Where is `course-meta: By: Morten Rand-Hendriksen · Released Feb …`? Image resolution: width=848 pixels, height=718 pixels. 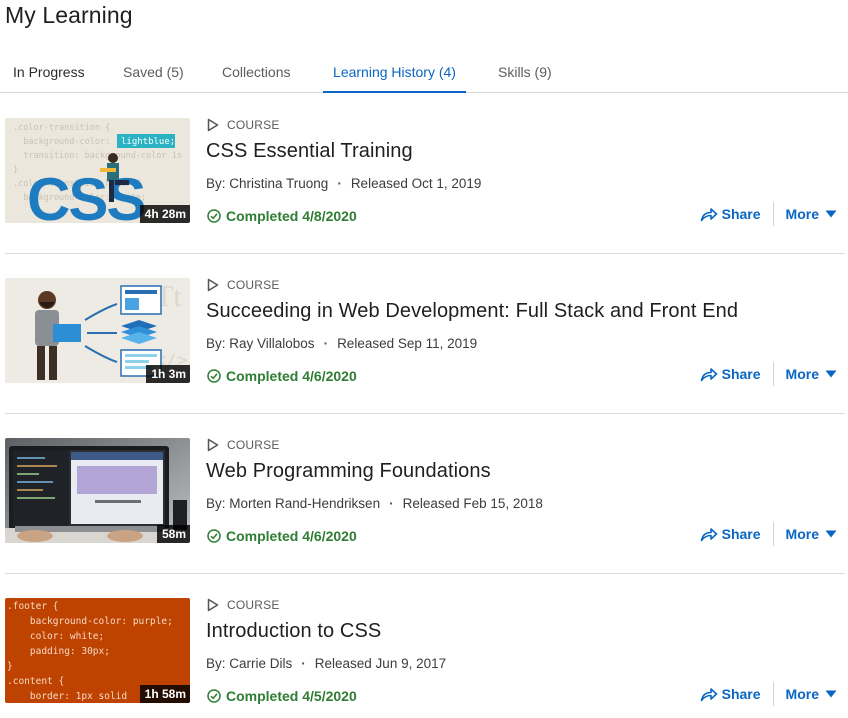
course-meta: By: Morten Rand-Hendriksen · Released Feb … is located at coordinates (374, 503).